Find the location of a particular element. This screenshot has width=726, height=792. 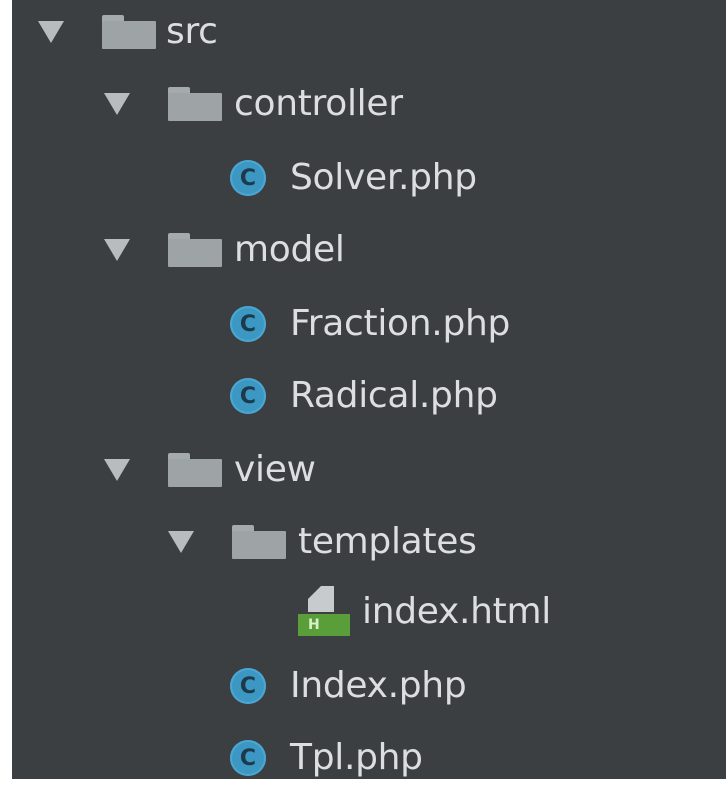

tree-node-label: Tpl.php is located at coordinates (356, 757).